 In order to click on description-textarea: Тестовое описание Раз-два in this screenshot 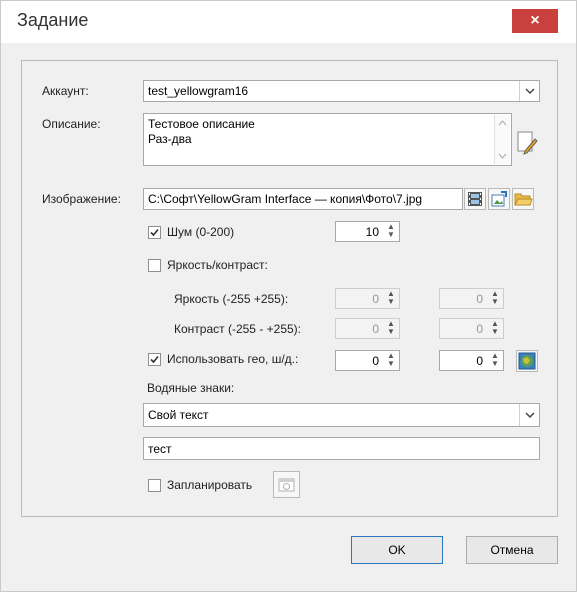, I will do `click(327, 139)`.